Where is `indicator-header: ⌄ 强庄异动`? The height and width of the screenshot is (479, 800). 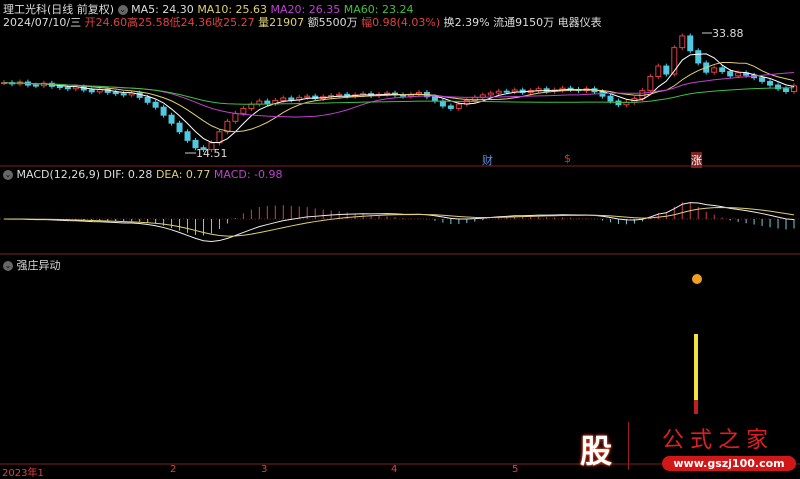
indicator-header: ⌄ 强庄异动 is located at coordinates (32, 265).